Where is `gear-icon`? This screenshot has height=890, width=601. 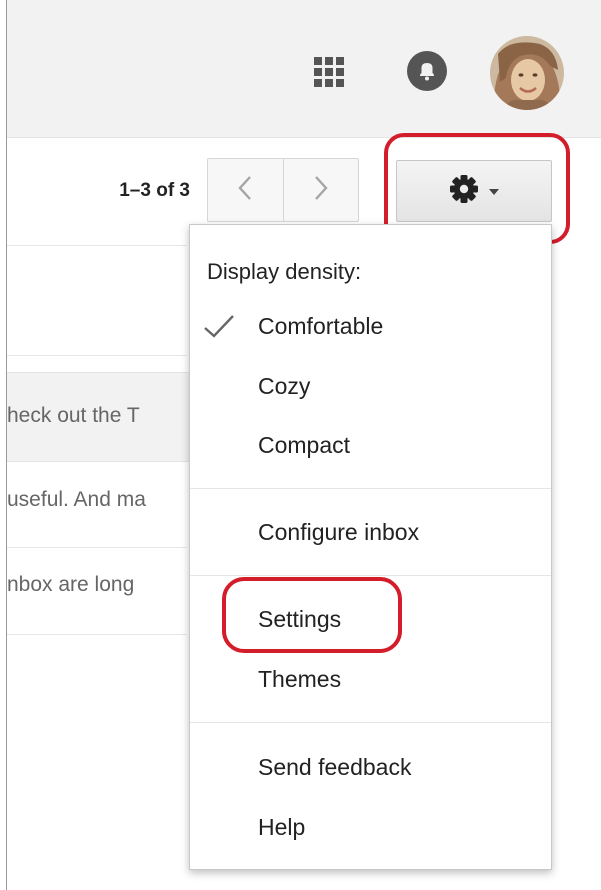 gear-icon is located at coordinates (464, 191).